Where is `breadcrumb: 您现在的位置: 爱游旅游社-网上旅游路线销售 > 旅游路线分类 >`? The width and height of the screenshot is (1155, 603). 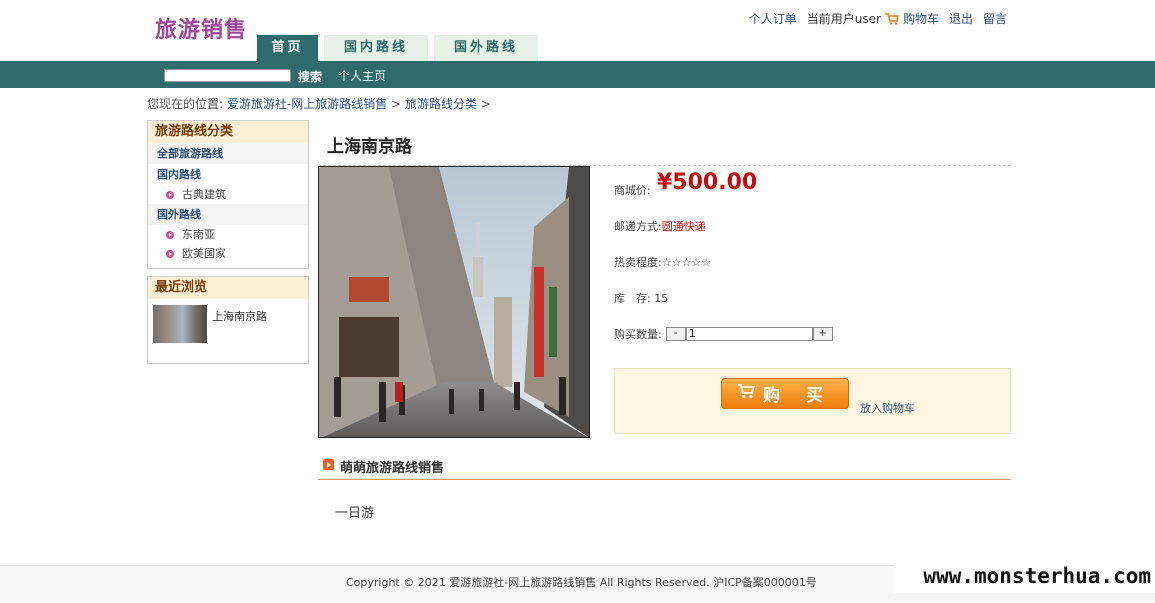 breadcrumb: 您现在的位置: 爱游旅游社-网上旅游路线销售 > 旅游路线分类 > is located at coordinates (319, 103).